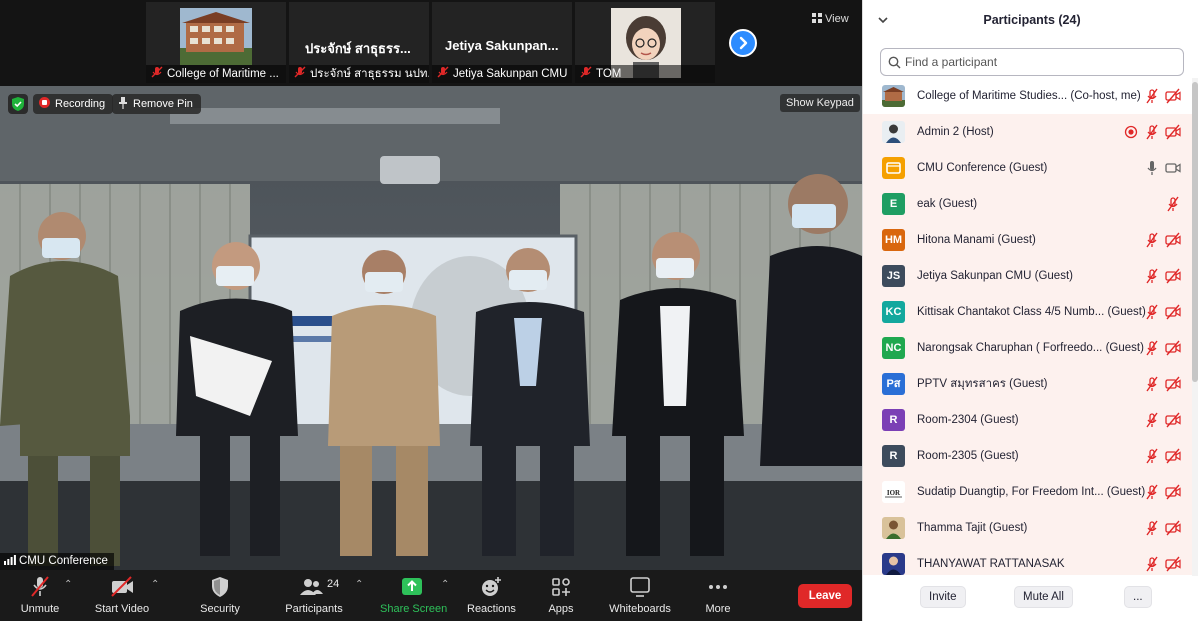  I want to click on avatar: IOR, so click(893, 492).